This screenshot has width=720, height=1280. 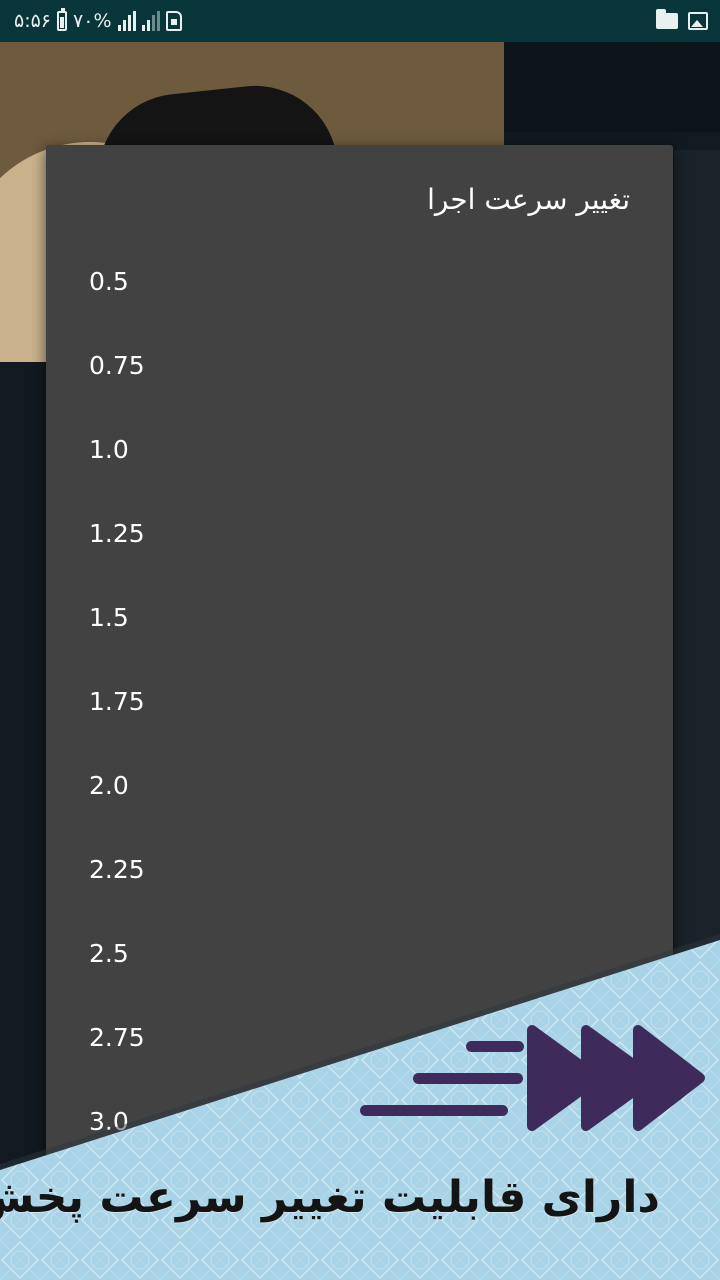 I want to click on speed-option: 3.0, so click(x=359, y=1121).